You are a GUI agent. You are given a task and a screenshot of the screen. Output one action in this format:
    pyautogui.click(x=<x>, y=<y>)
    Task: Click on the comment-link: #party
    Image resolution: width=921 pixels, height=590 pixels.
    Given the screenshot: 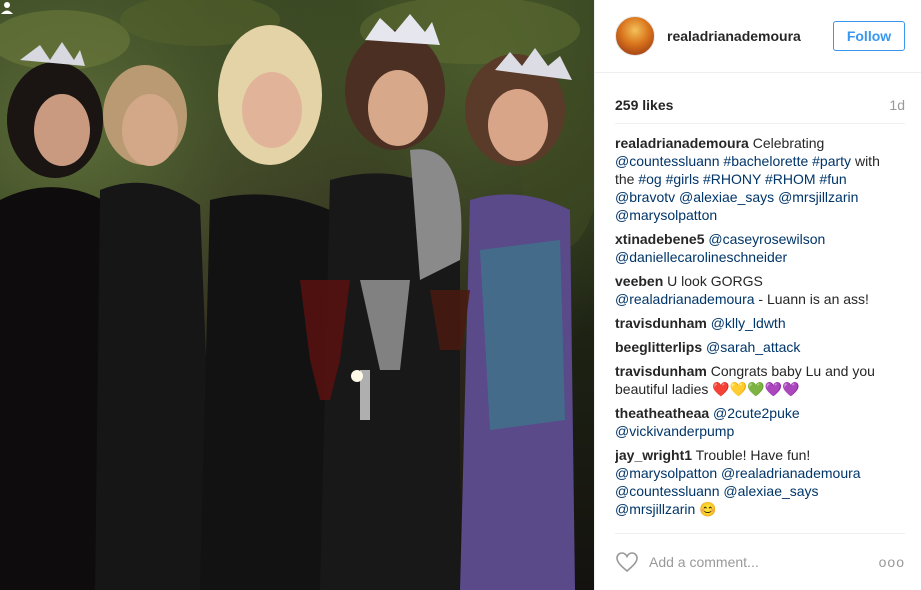 What is the action you would take?
    pyautogui.click(x=831, y=161)
    